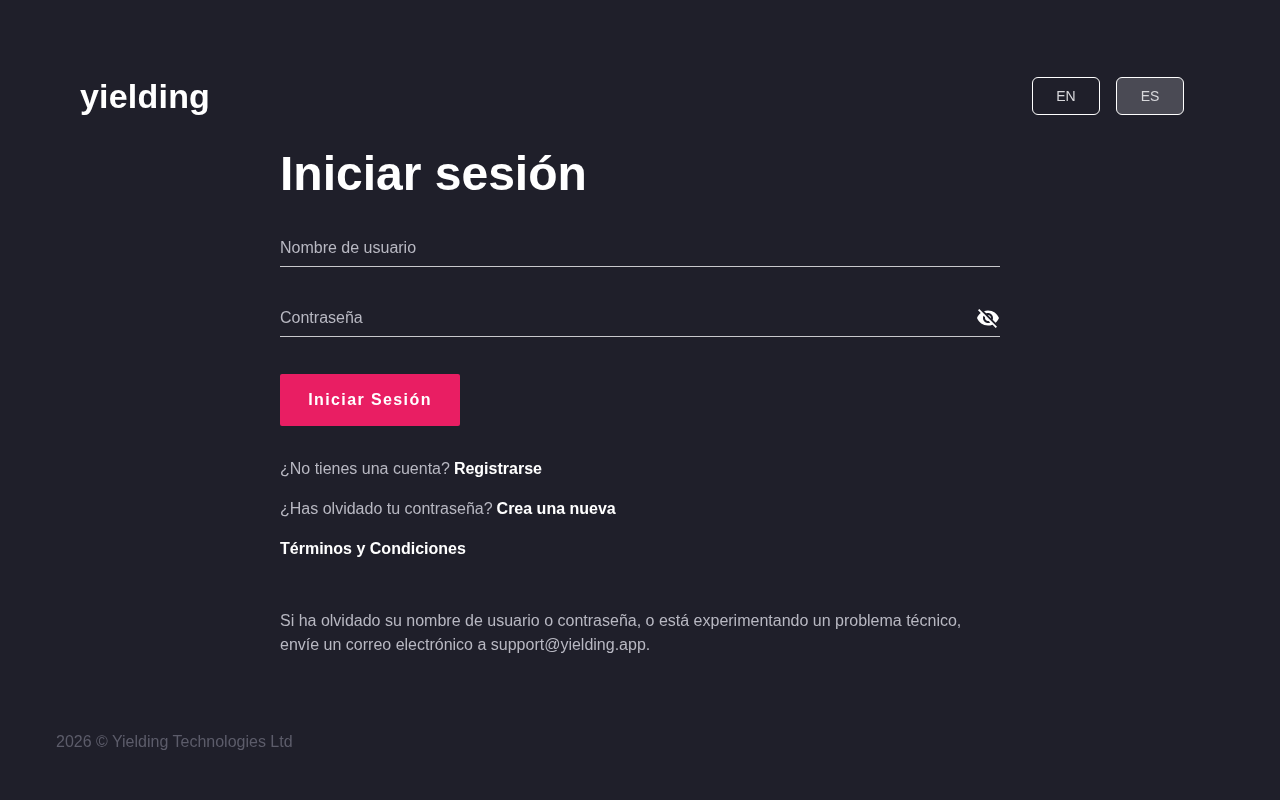 This screenshot has width=1280, height=800. I want to click on prompt-text: ¿Has olvidado tu contraseña?, so click(386, 509).